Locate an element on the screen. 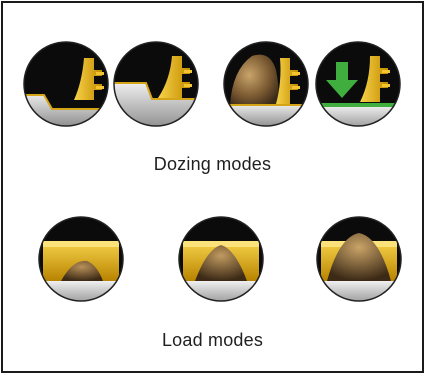 The width and height of the screenshot is (427, 376). bucket-load-medium-icon is located at coordinates (221, 259).